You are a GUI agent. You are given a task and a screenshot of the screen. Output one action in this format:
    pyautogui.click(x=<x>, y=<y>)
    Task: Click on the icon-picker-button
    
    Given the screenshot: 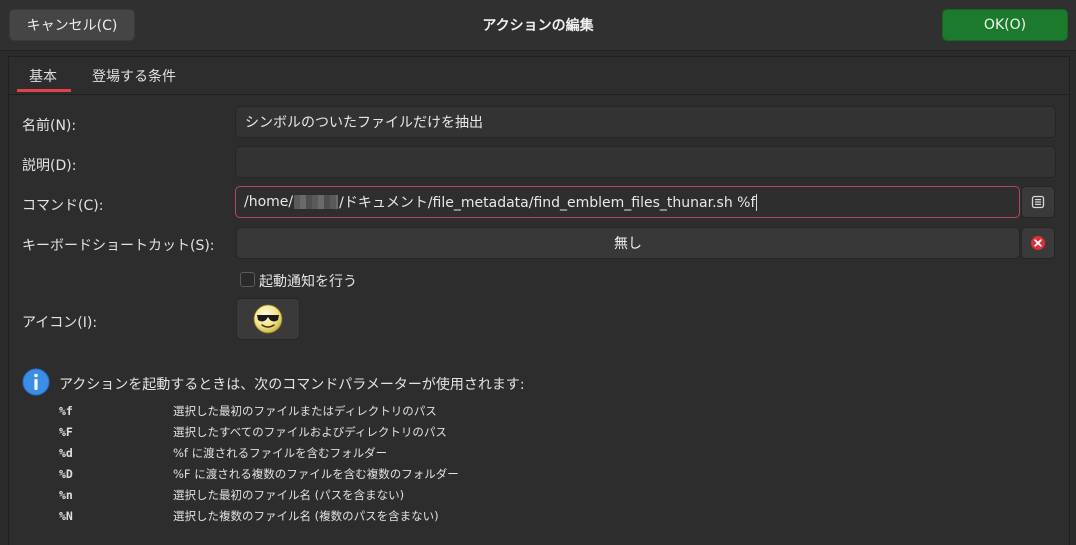 What is the action you would take?
    pyautogui.click(x=268, y=319)
    